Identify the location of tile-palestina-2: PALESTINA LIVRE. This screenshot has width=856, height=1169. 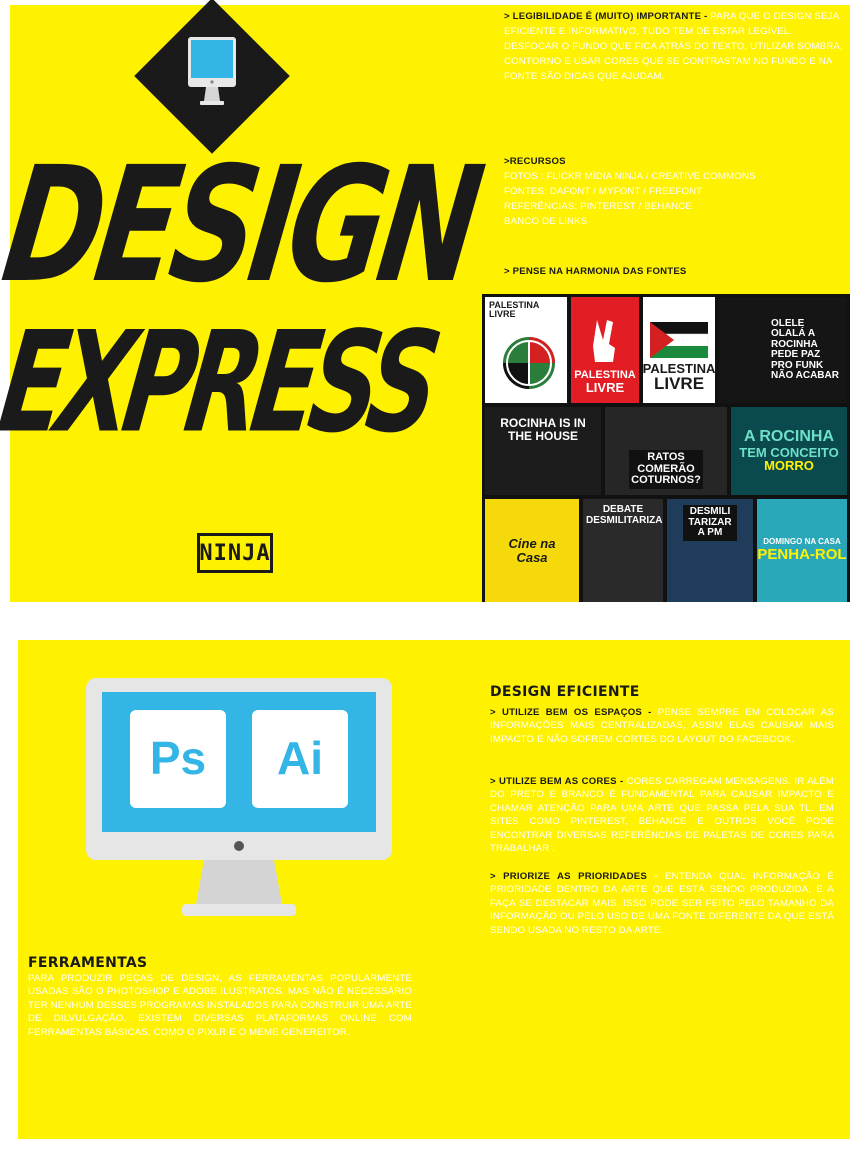
(605, 350).